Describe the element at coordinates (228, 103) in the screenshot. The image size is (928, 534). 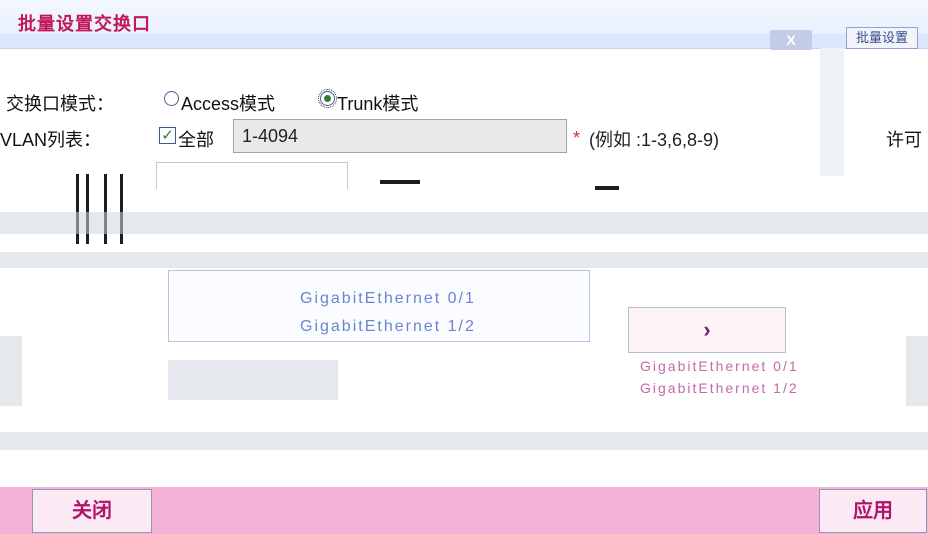
I see `access-mode-label: Access模式` at that location.